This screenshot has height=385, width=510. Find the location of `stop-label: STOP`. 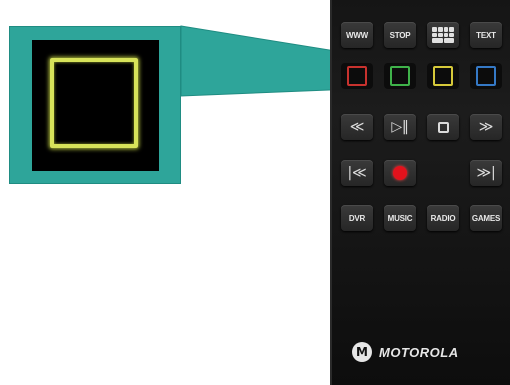

stop-label: STOP is located at coordinates (400, 35).